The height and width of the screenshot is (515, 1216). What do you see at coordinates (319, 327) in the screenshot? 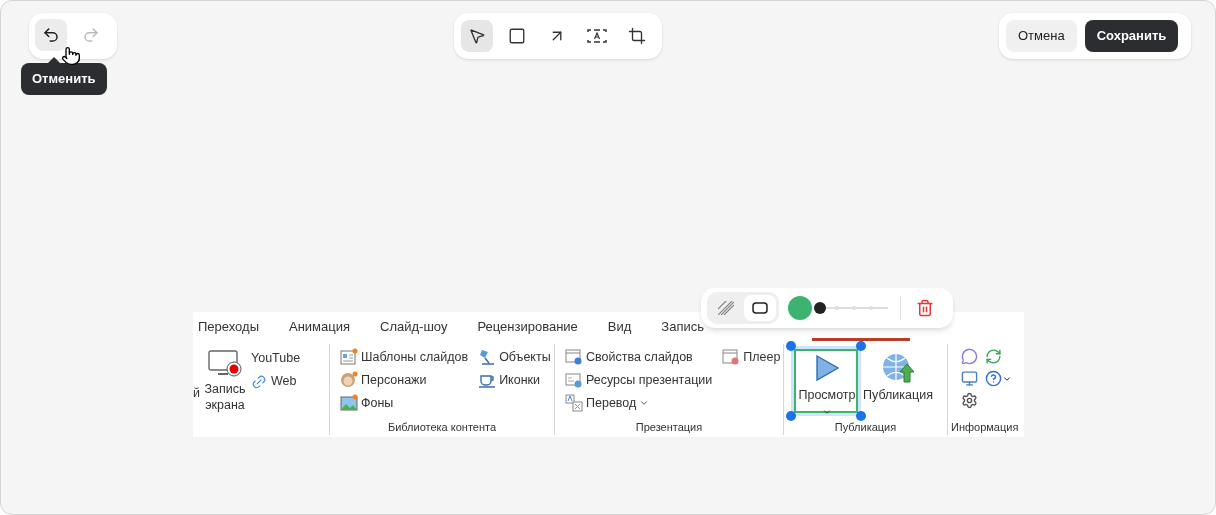
I see `ribbon-tab: Анимация` at bounding box center [319, 327].